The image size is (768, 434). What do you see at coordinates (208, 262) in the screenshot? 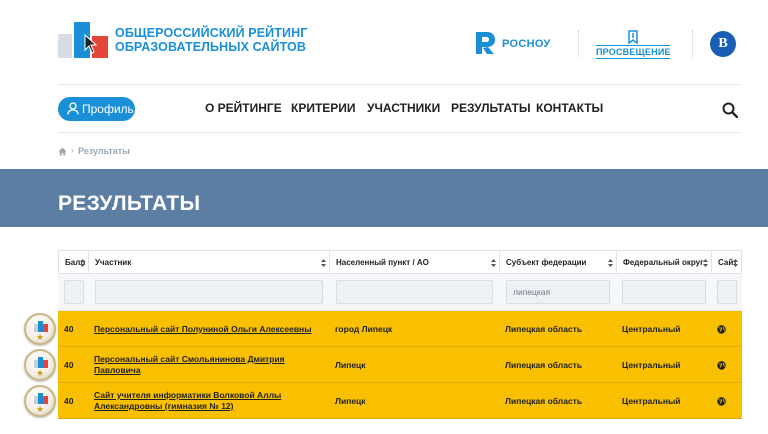
I see `column-header-participant: Участник` at bounding box center [208, 262].